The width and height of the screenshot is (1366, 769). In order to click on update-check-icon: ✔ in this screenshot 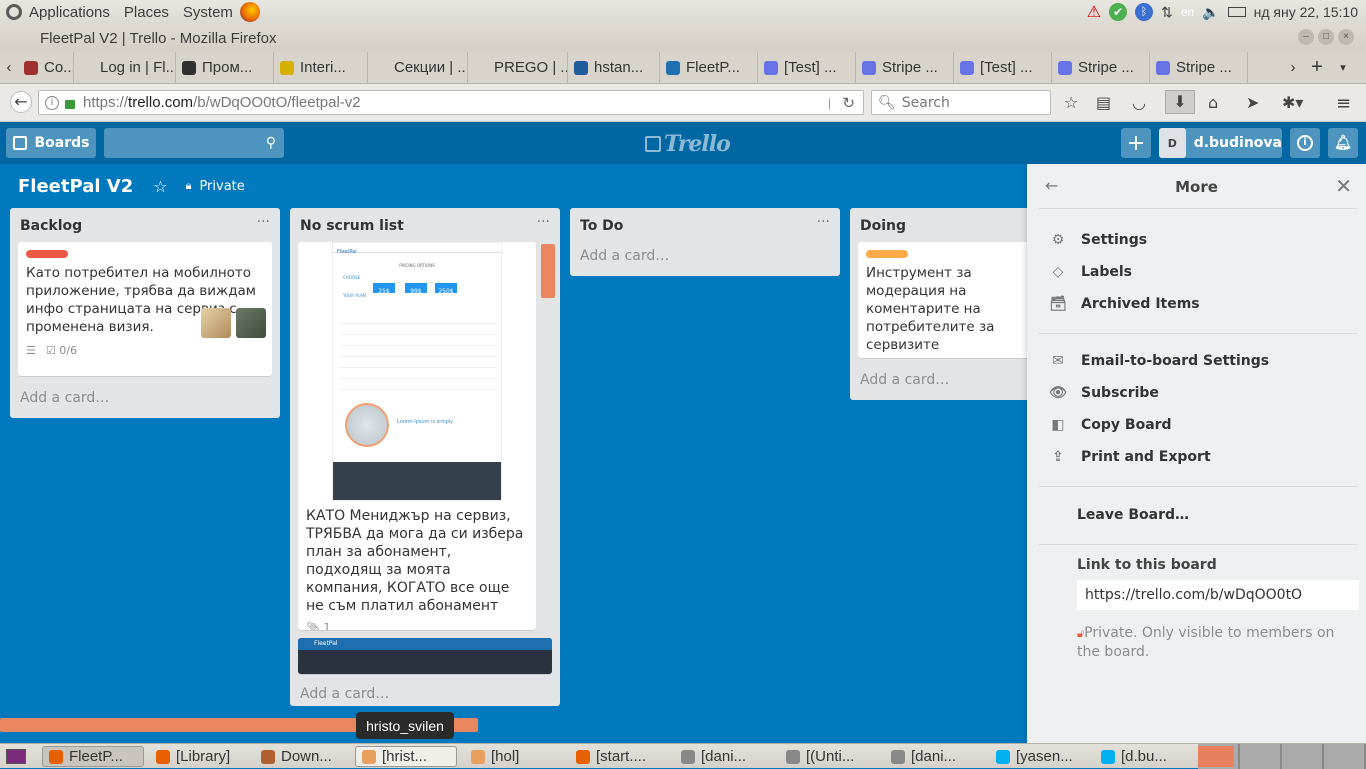, I will do `click(1118, 12)`.